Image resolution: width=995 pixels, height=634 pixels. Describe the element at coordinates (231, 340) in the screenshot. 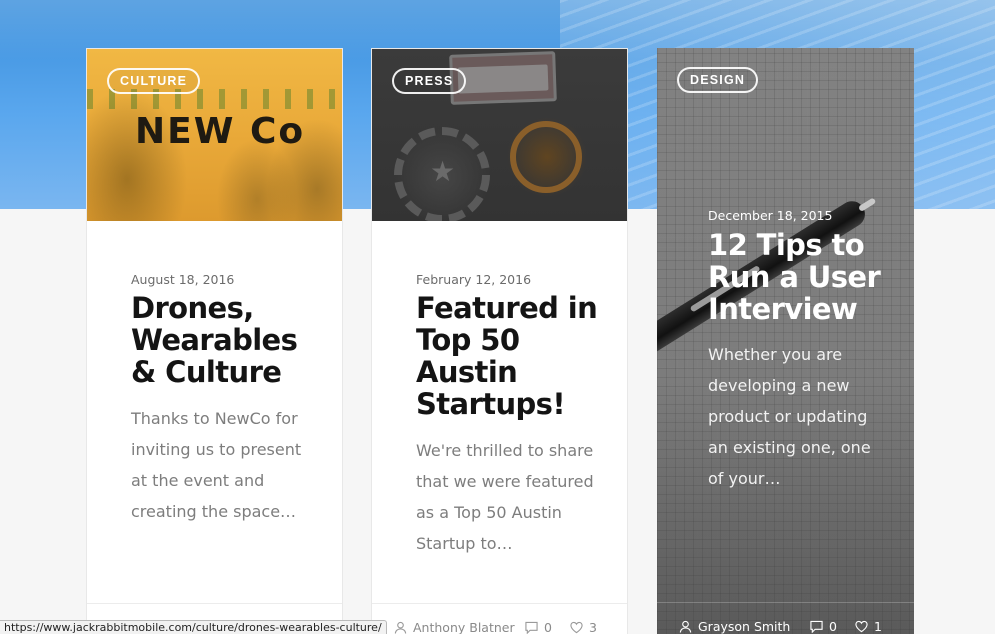

I see `post-title: Drones, Wearables & Culture` at that location.